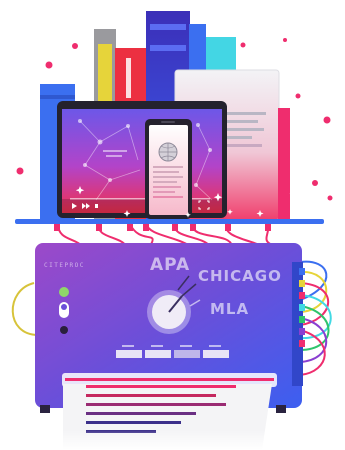 The height and width of the screenshot is (450, 345). I want to click on cable-plugs, so click(162, 227).